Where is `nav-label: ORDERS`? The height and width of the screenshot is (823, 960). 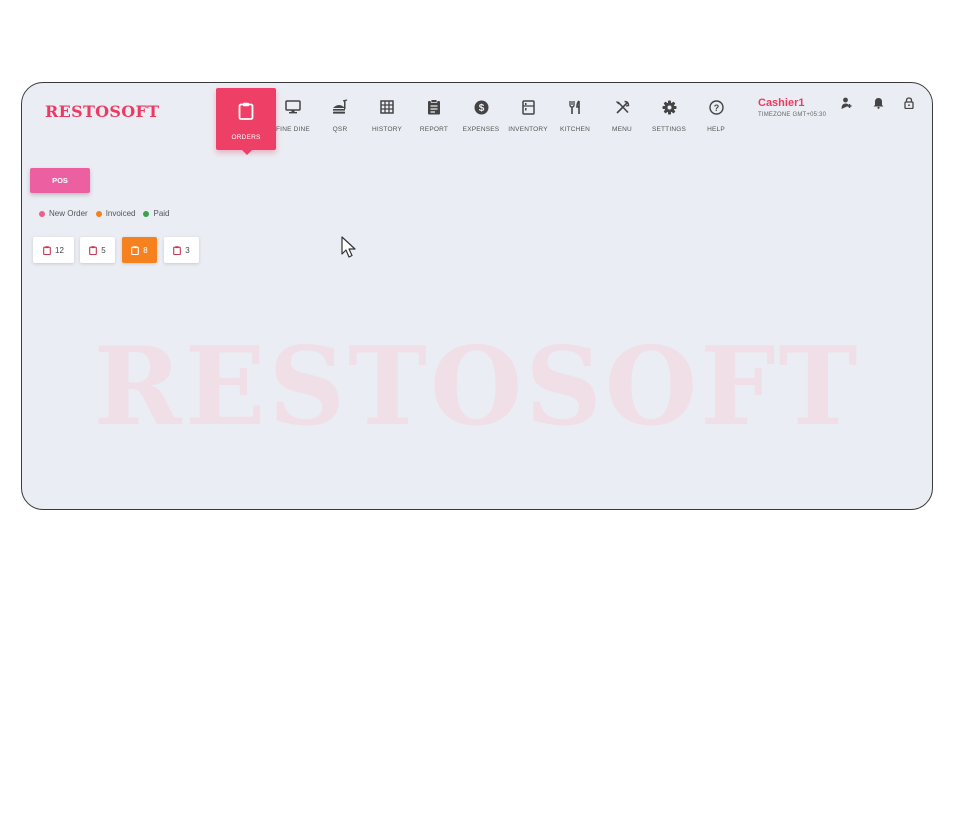
nav-label: ORDERS is located at coordinates (246, 137).